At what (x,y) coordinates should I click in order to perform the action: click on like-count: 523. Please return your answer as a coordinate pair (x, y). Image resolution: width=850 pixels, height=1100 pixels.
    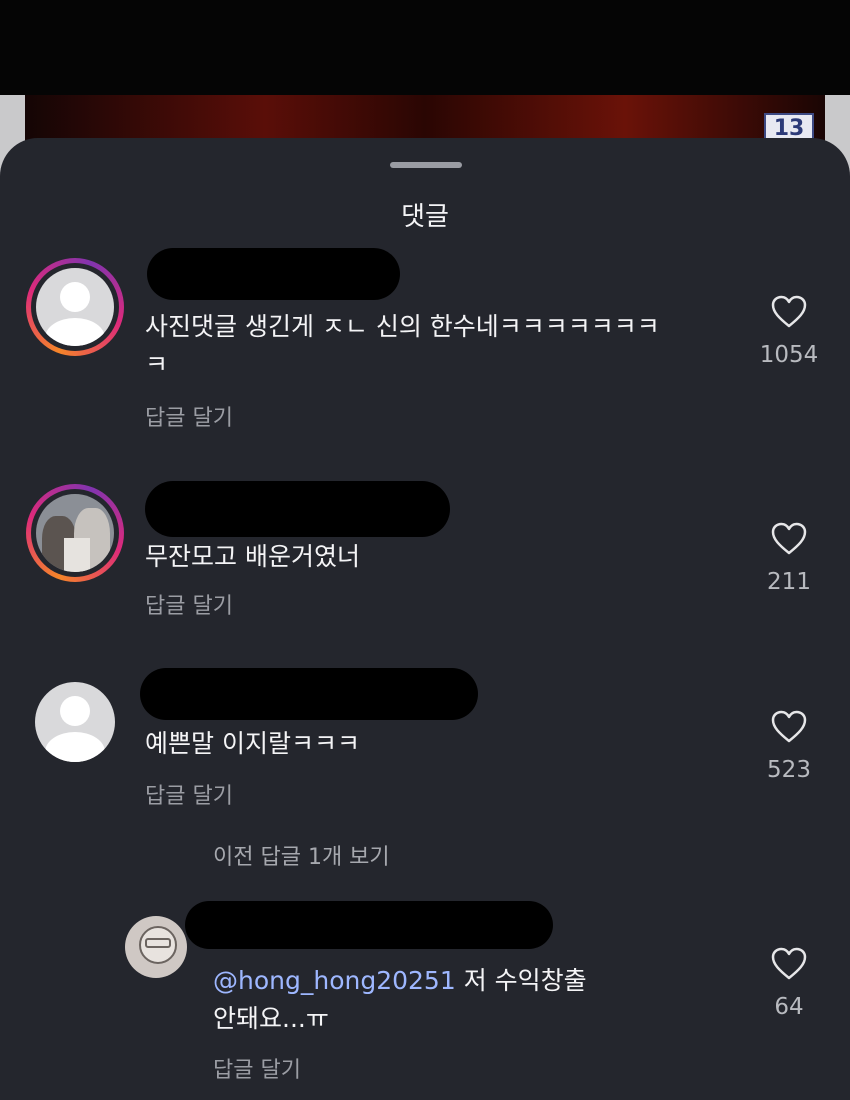
    Looking at the image, I should click on (789, 770).